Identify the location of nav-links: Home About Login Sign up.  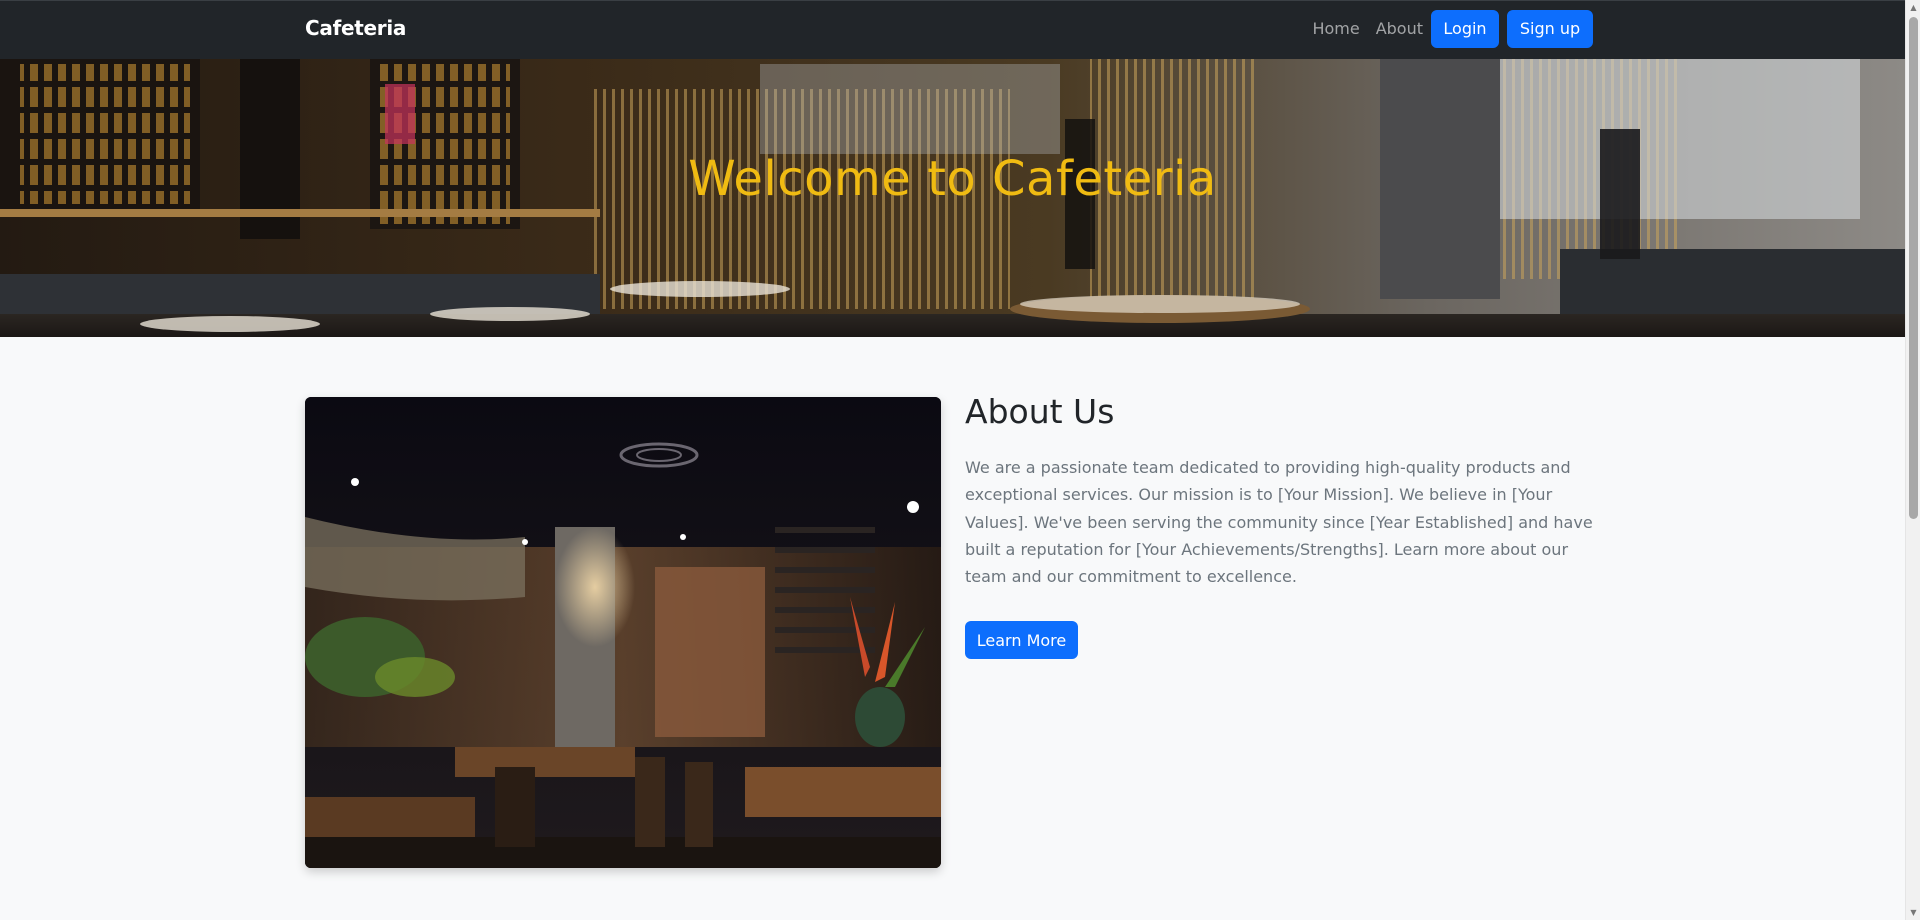
(1452, 29).